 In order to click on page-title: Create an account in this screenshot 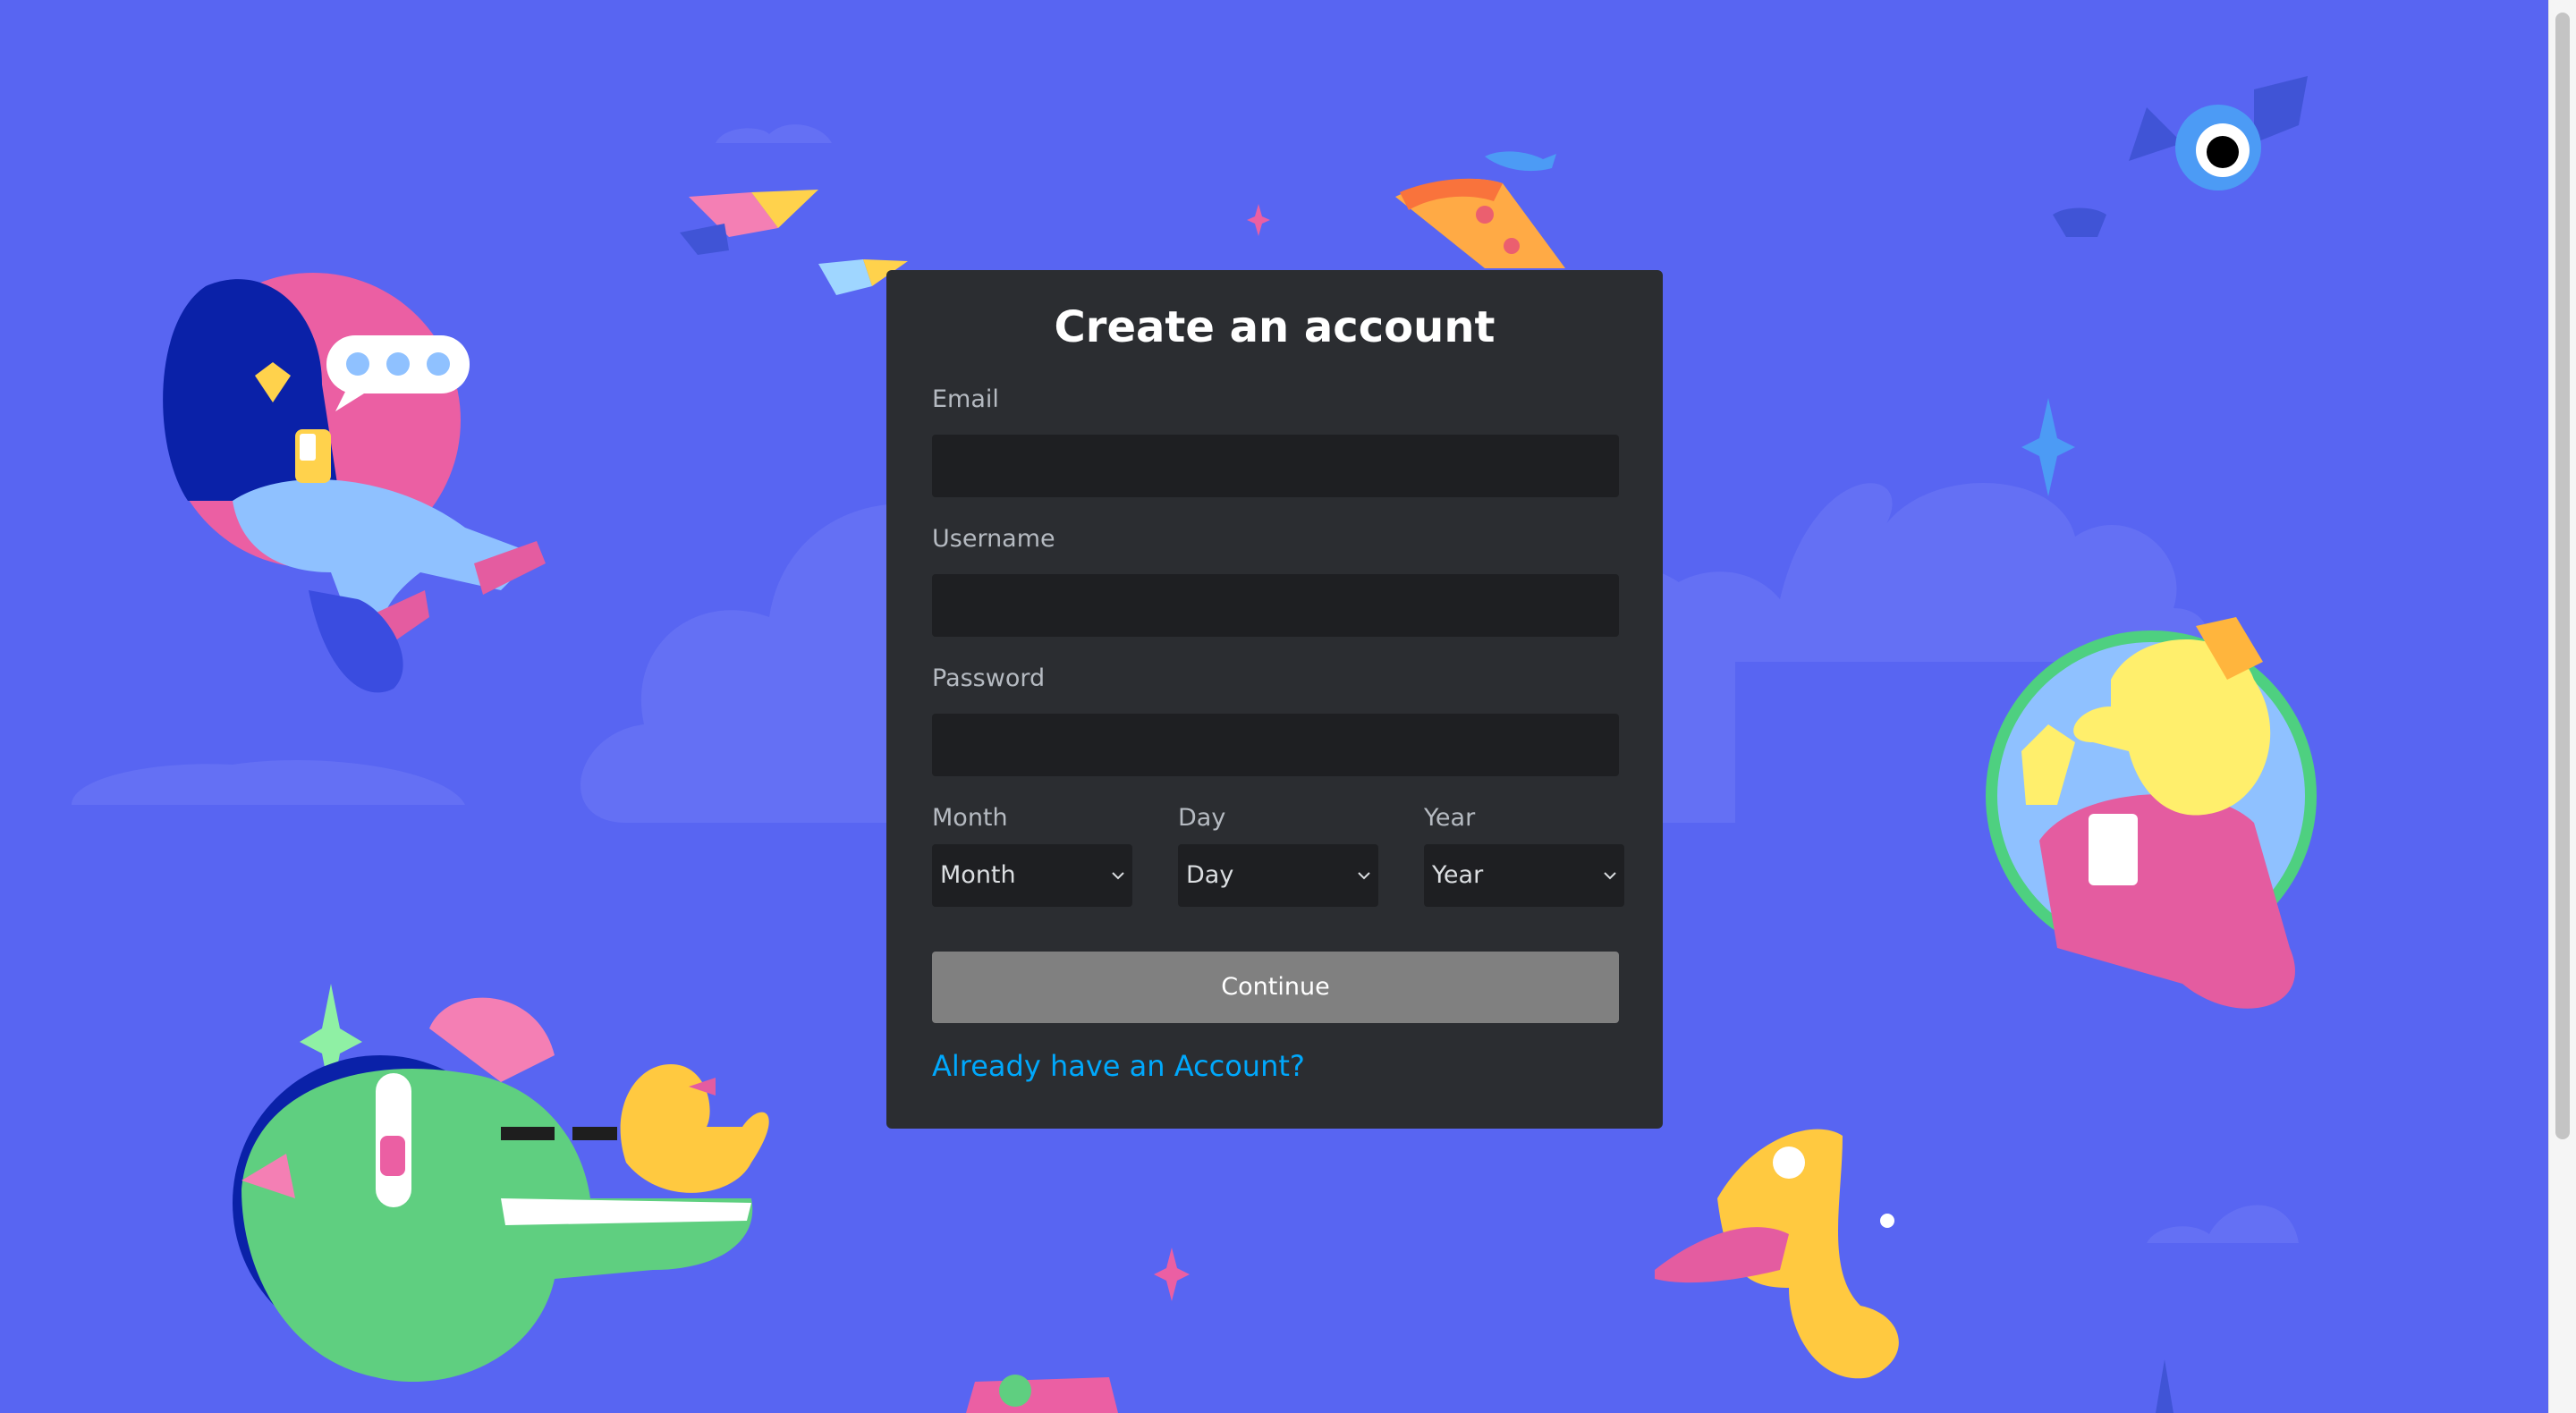, I will do `click(1275, 327)`.